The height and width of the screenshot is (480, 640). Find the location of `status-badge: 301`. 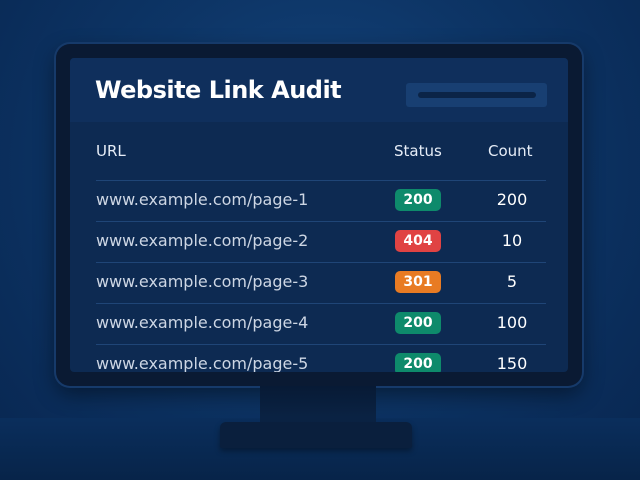

status-badge: 301 is located at coordinates (418, 282).